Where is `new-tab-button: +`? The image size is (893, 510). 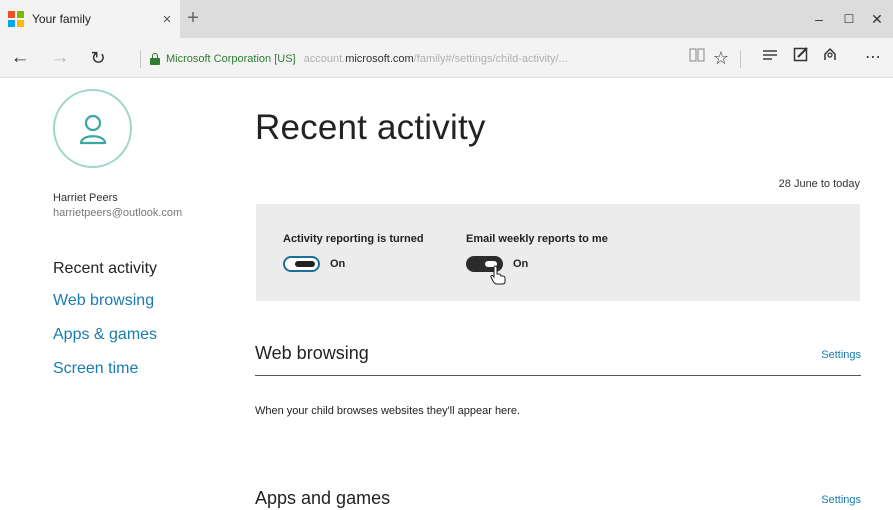 new-tab-button: + is located at coordinates (193, 19).